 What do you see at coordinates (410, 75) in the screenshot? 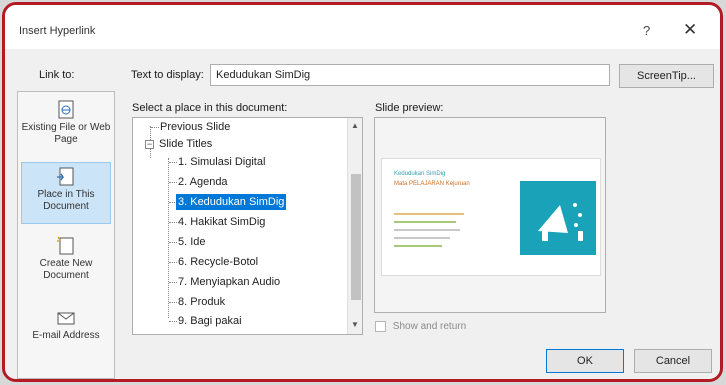
I see `text-to-display-input` at bounding box center [410, 75].